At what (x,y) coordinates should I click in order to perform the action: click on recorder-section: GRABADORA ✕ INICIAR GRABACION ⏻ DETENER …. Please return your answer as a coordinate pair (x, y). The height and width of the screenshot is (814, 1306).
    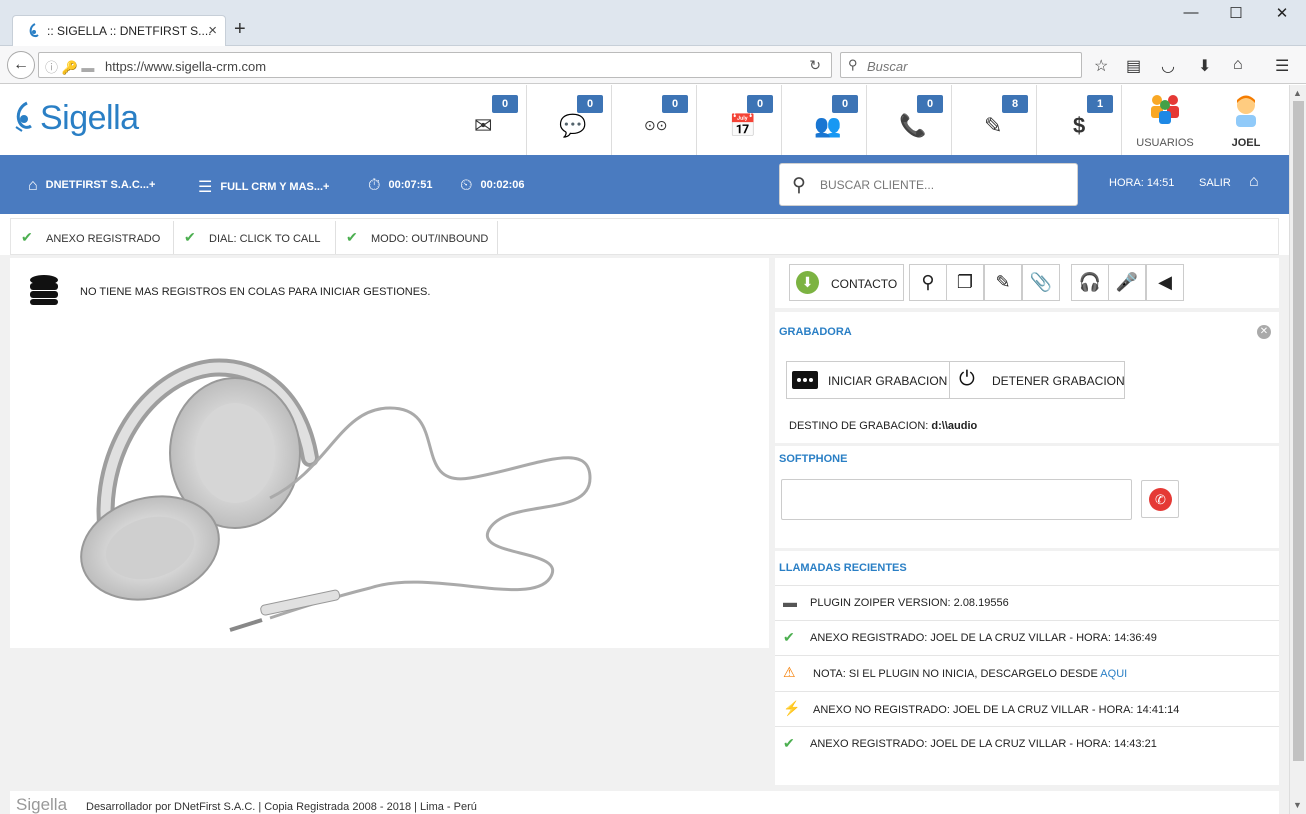
    Looking at the image, I should click on (1027, 377).